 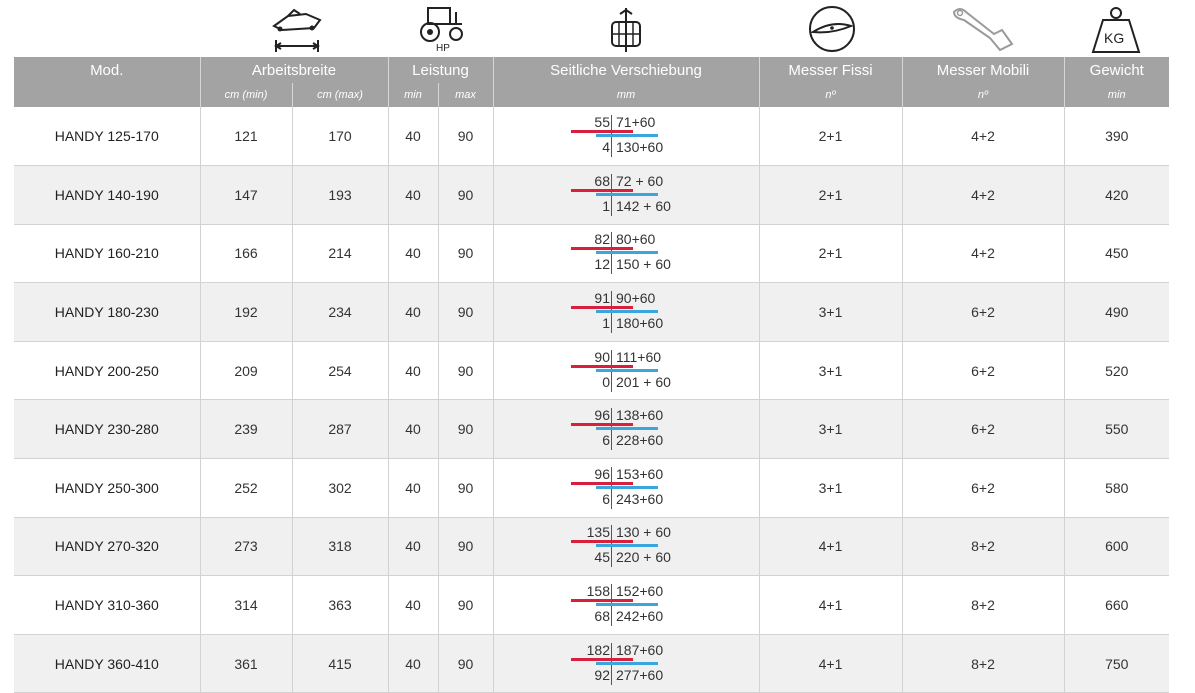 I want to click on width-max-cell: 302, so click(x=339, y=488).